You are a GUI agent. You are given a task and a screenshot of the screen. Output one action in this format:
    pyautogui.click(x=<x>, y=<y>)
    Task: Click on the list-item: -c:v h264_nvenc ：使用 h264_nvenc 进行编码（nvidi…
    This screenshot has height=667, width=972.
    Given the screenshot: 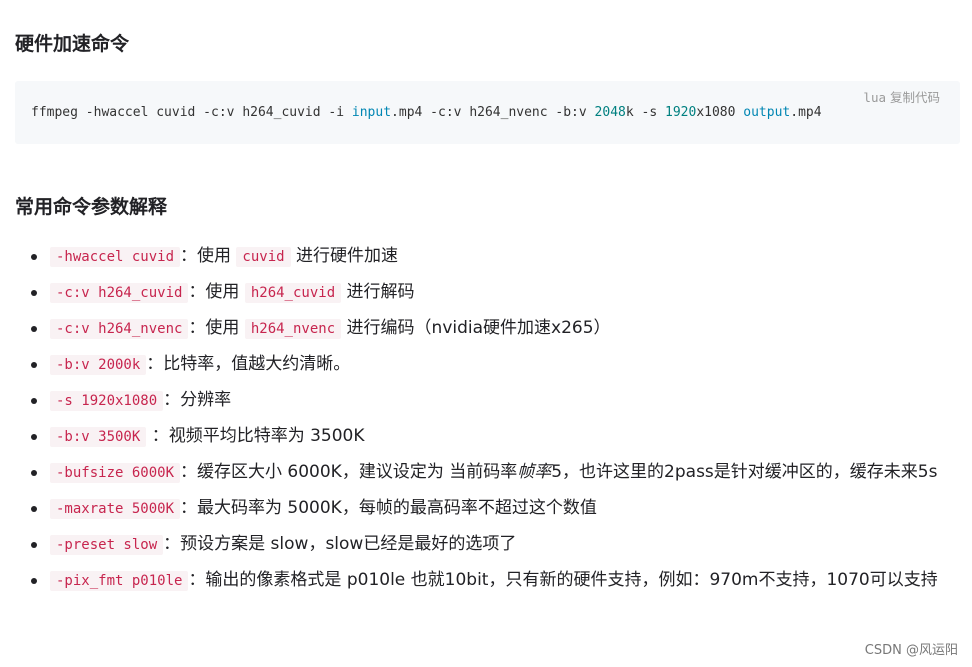 What is the action you would take?
    pyautogui.click(x=486, y=329)
    